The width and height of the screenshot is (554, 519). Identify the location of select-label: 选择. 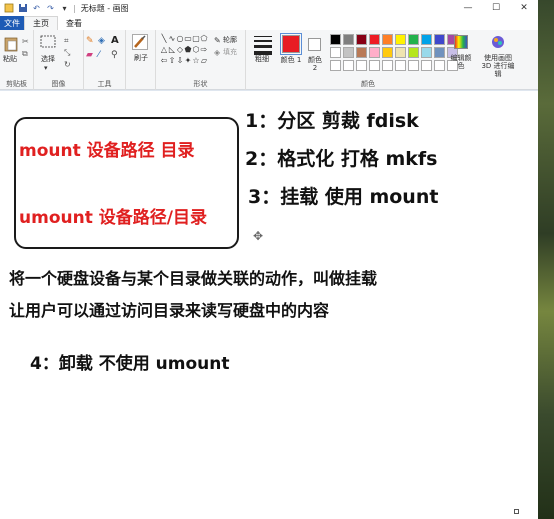
(48, 59).